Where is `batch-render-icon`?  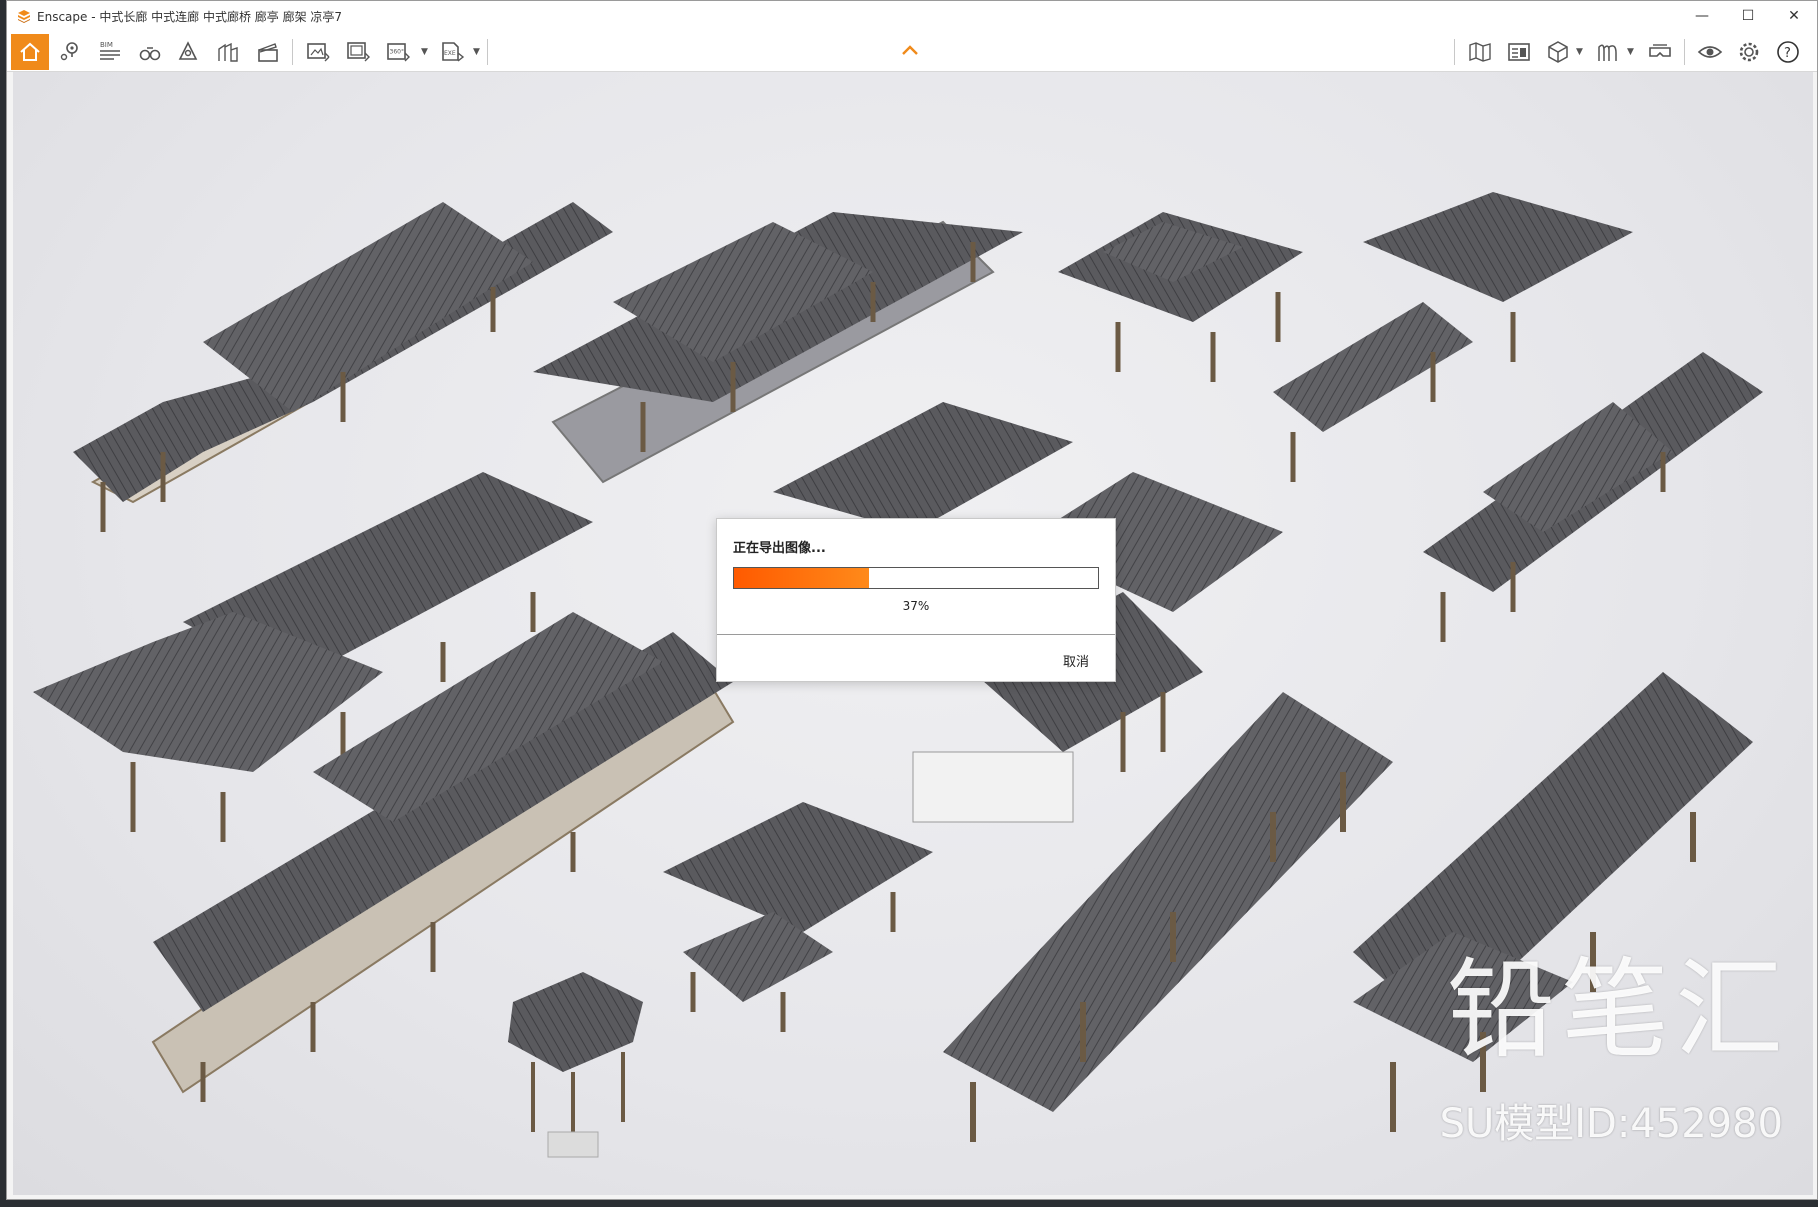 batch-render-icon is located at coordinates (358, 51).